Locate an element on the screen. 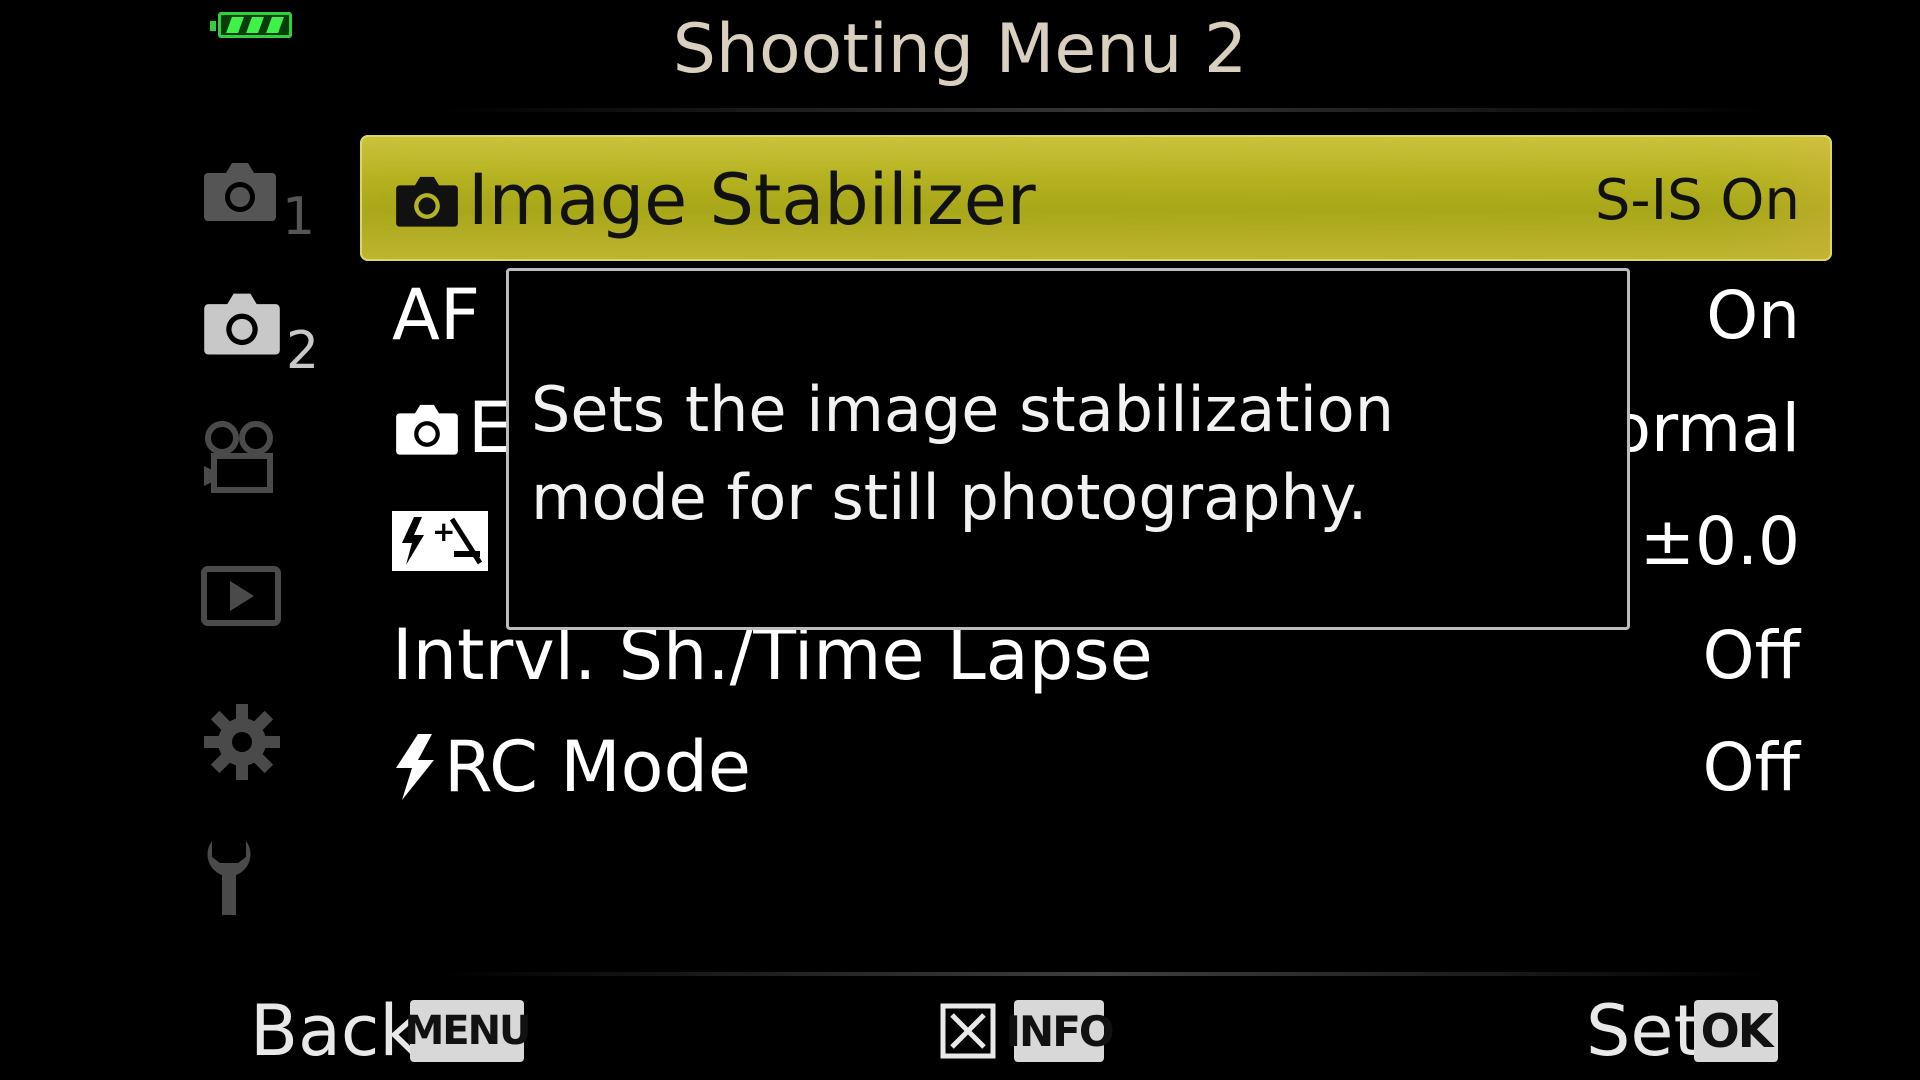  tab-shooting-menu-1: 1 is located at coordinates (265, 205).